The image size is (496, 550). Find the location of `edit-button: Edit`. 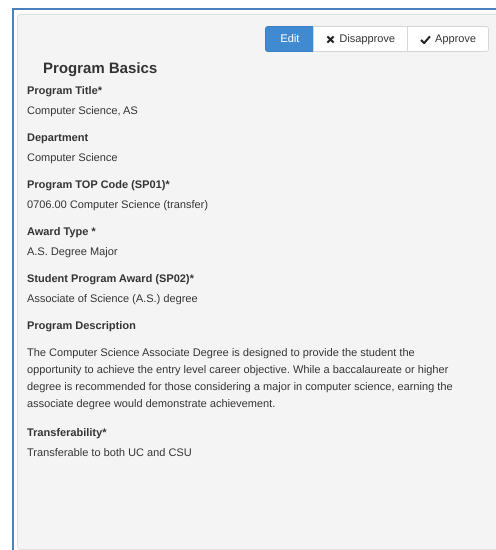

edit-button: Edit is located at coordinates (289, 39).